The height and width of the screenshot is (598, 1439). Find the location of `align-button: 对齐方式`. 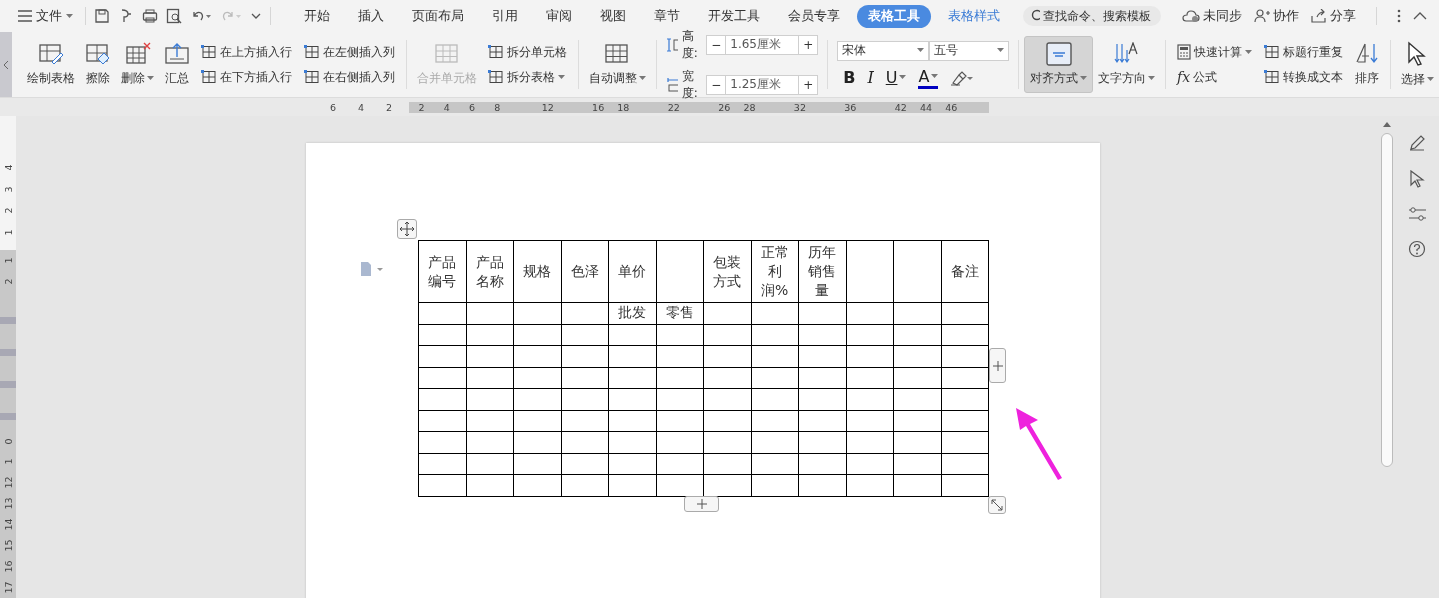

align-button: 对齐方式 is located at coordinates (1059, 64).